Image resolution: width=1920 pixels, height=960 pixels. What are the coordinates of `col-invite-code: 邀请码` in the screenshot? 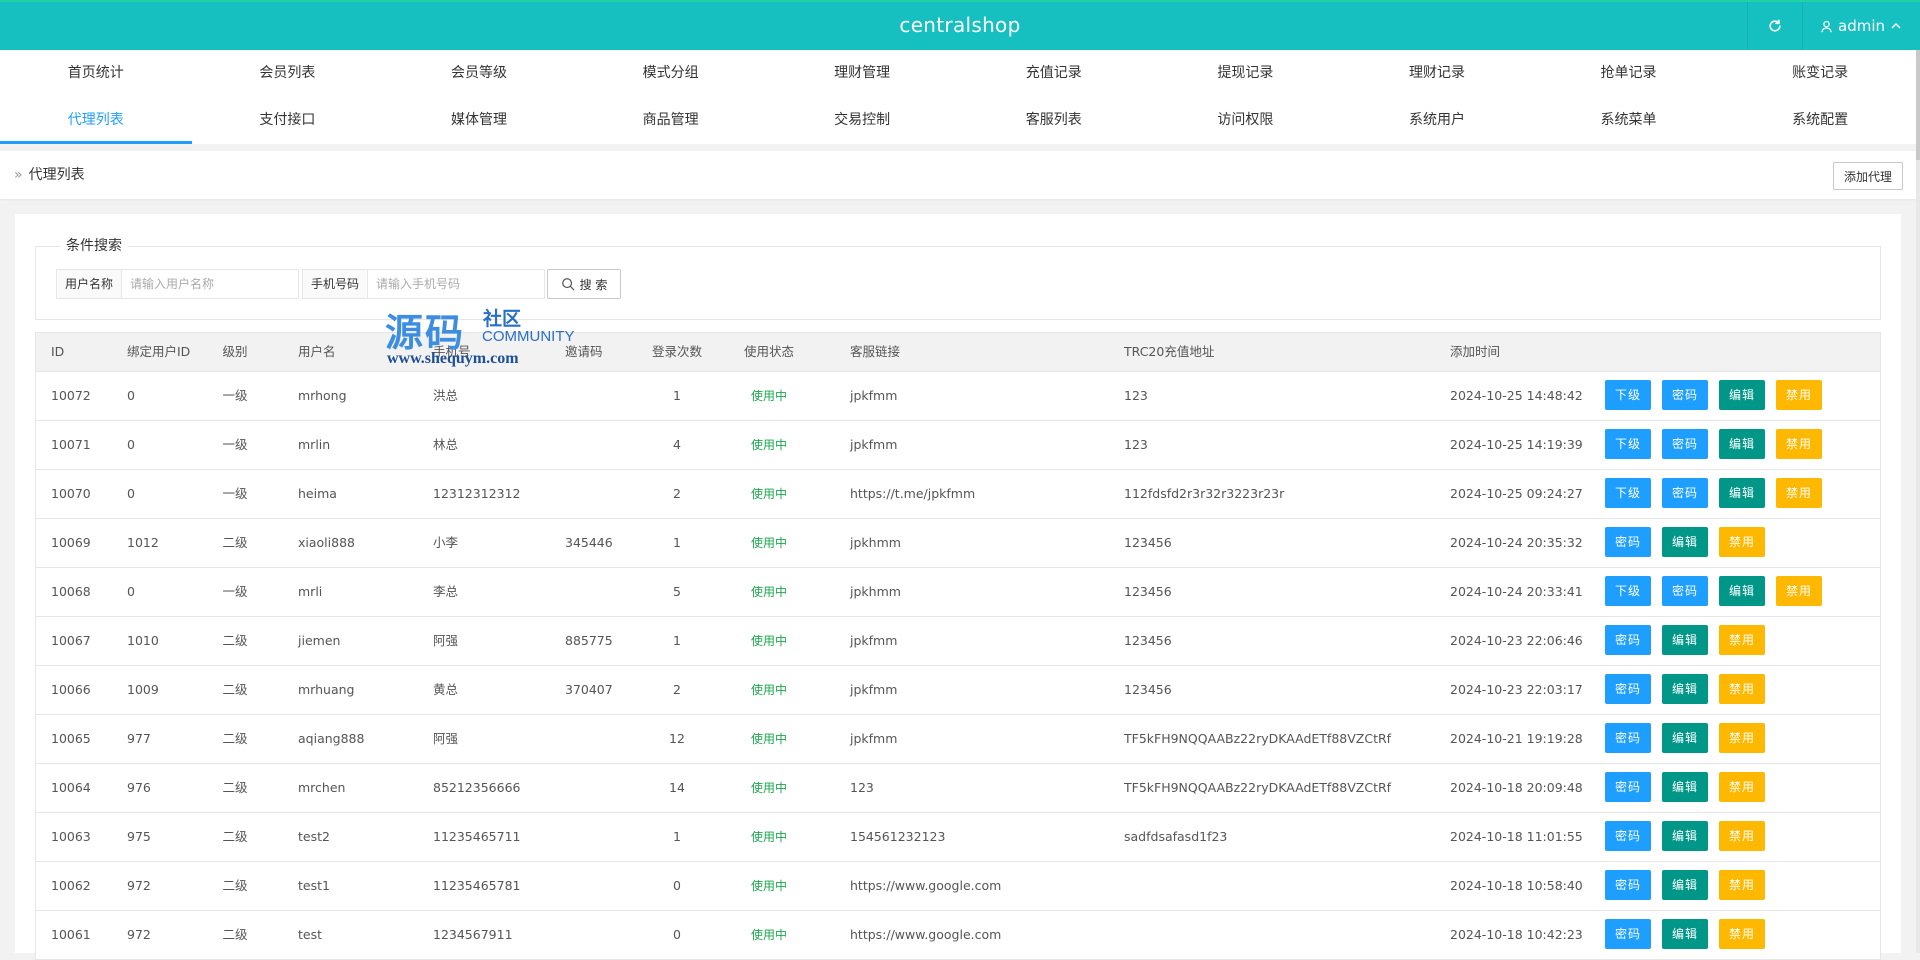 It's located at (584, 351).